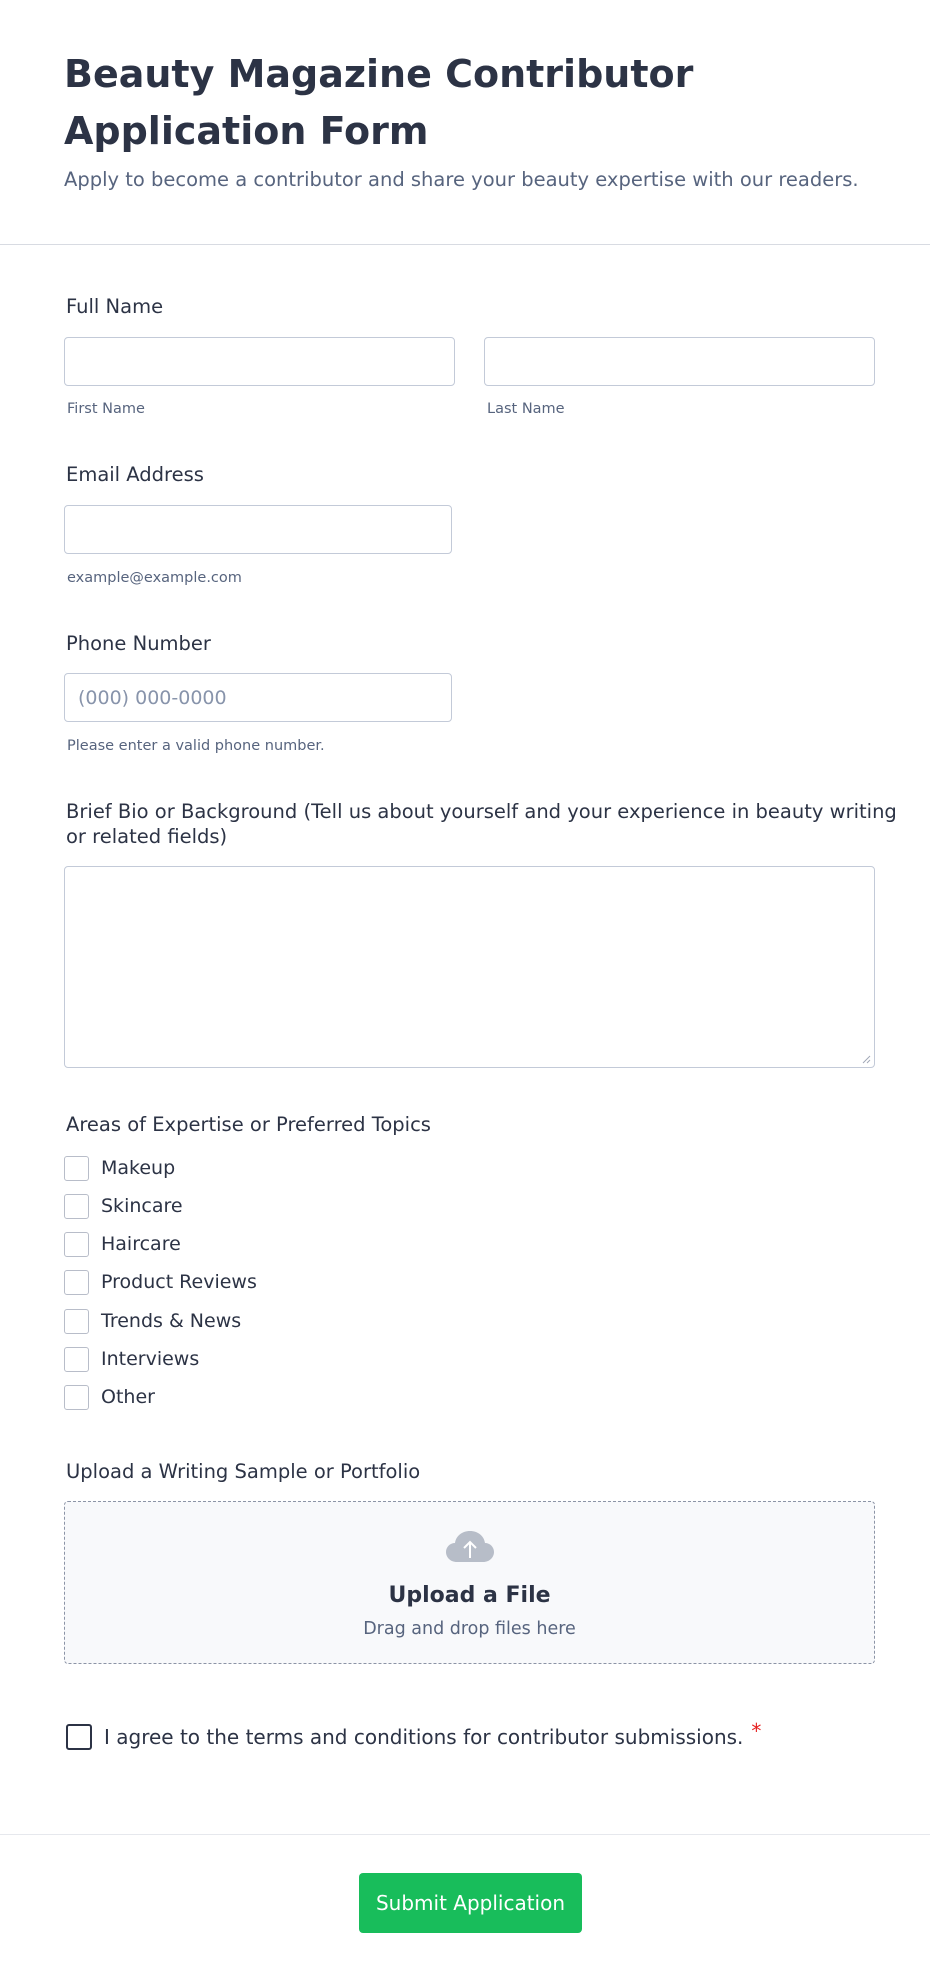  I want to click on upload-label: Upload a Writing Sample or Portfolio, so click(243, 1471).